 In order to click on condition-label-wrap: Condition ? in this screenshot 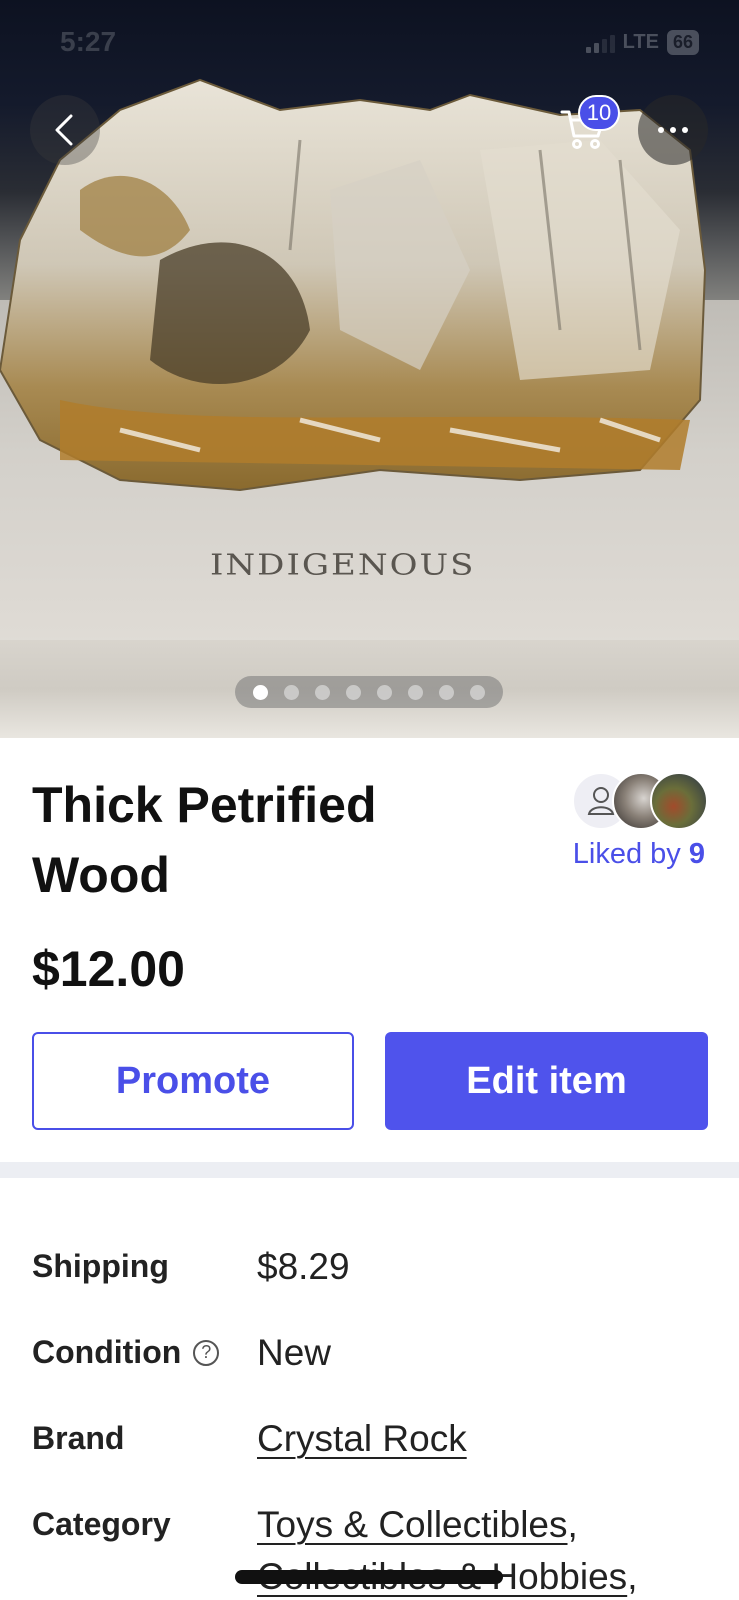, I will do `click(126, 1352)`.